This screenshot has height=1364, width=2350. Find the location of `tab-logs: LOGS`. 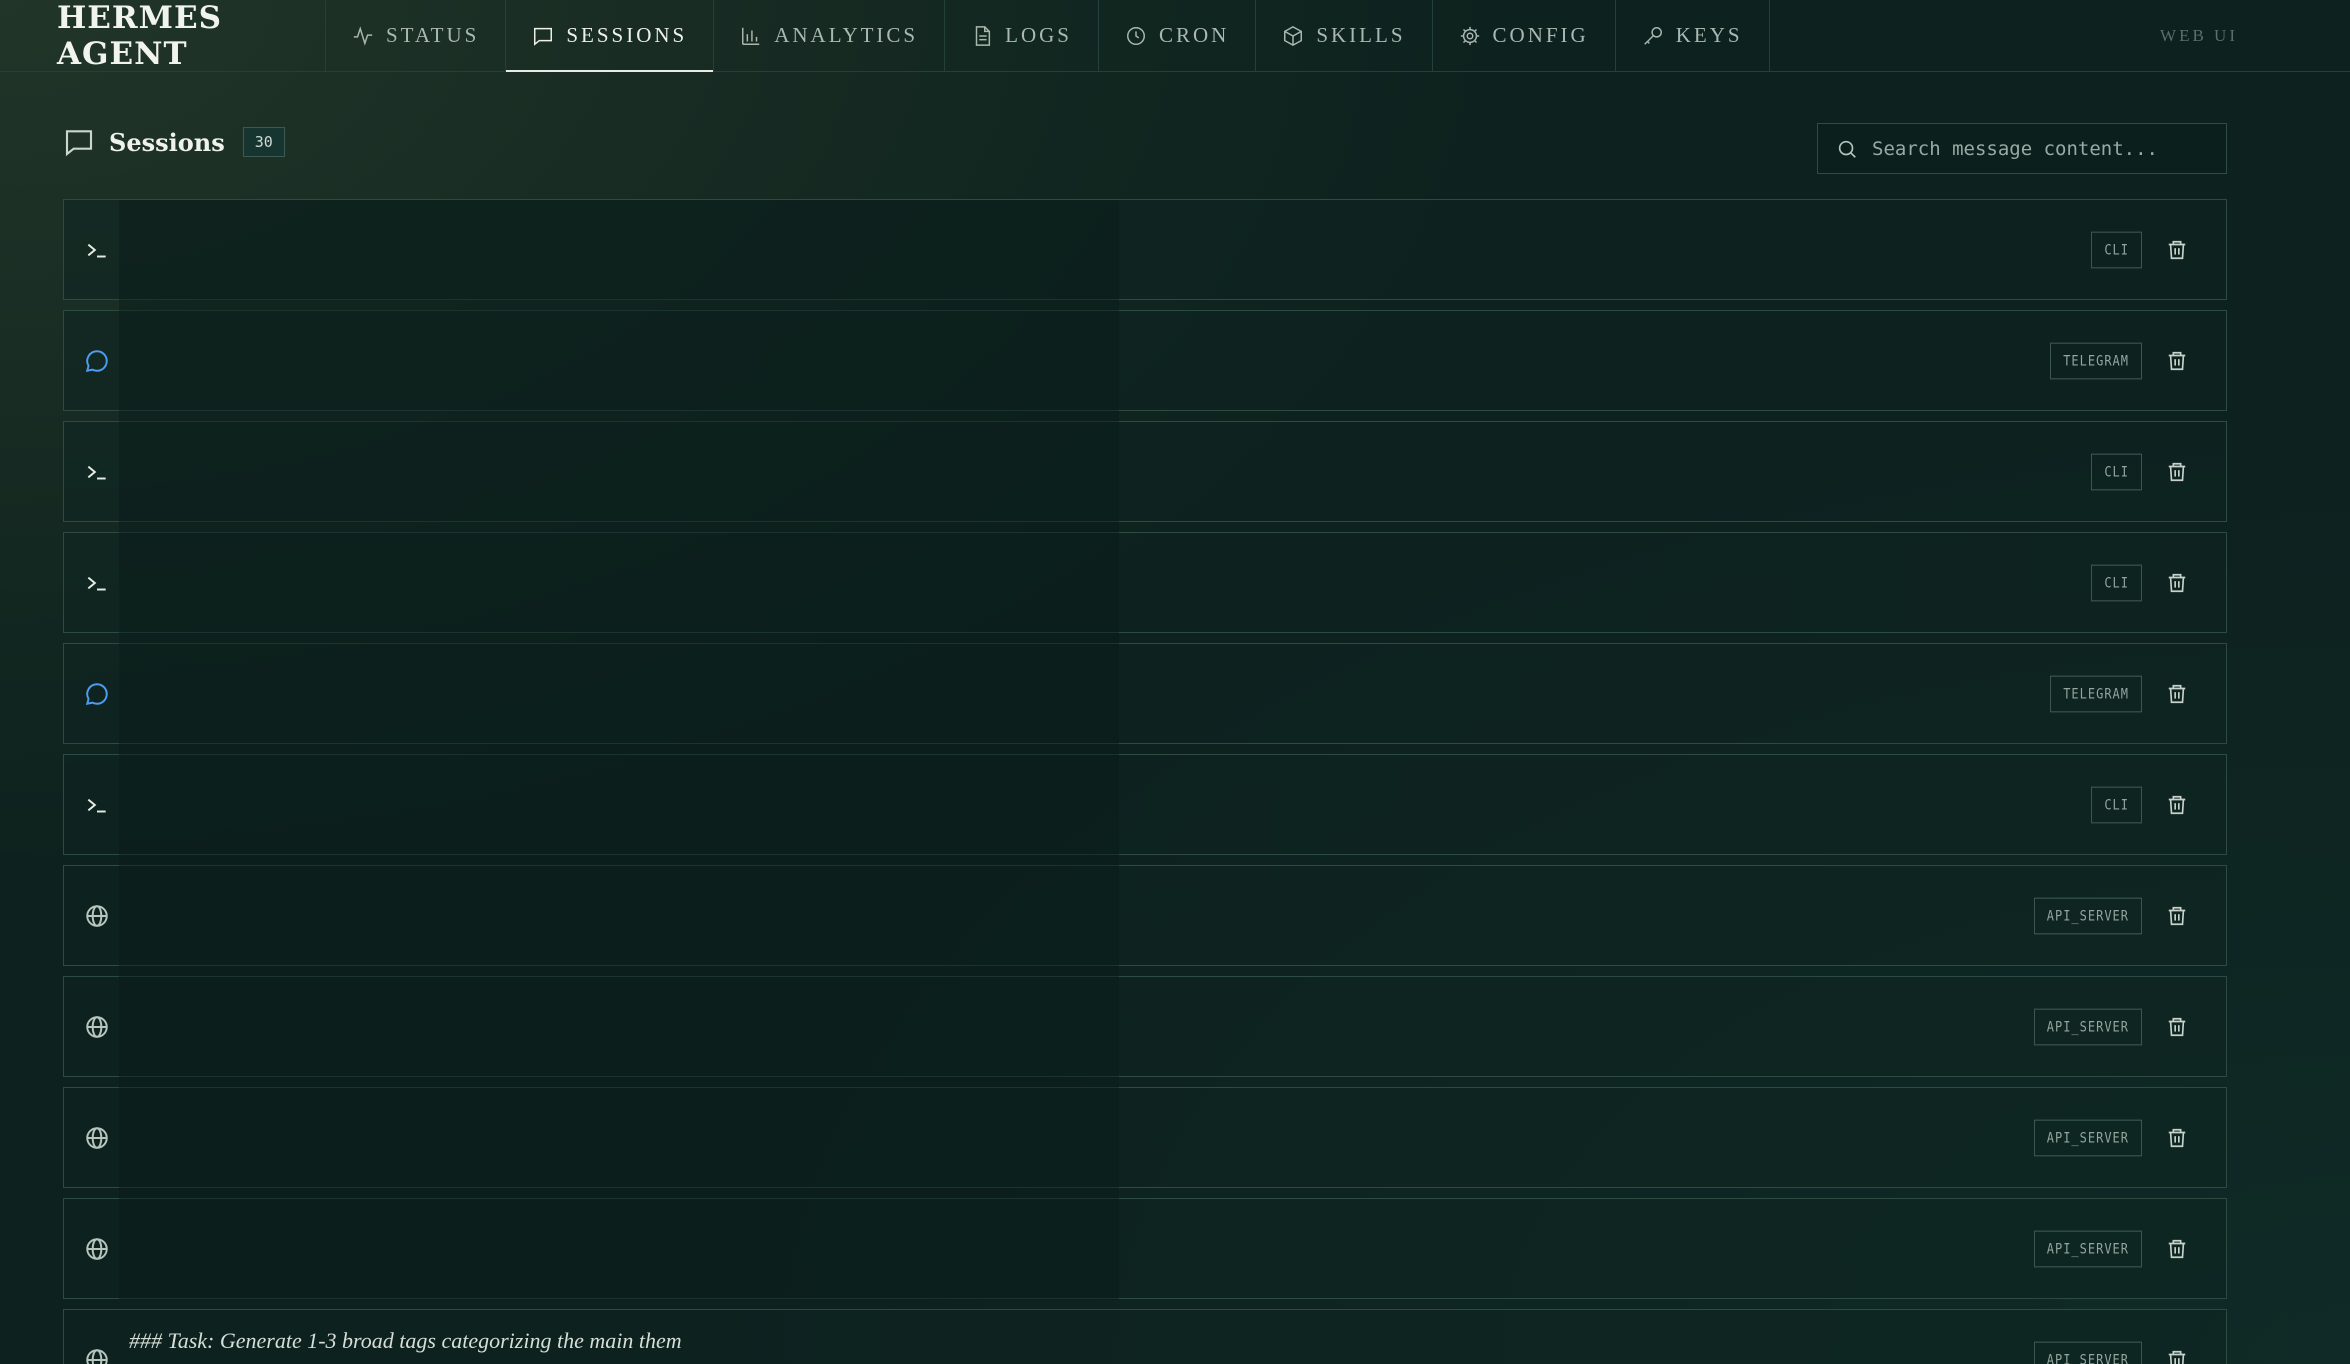

tab-logs: LOGS is located at coordinates (1022, 35).